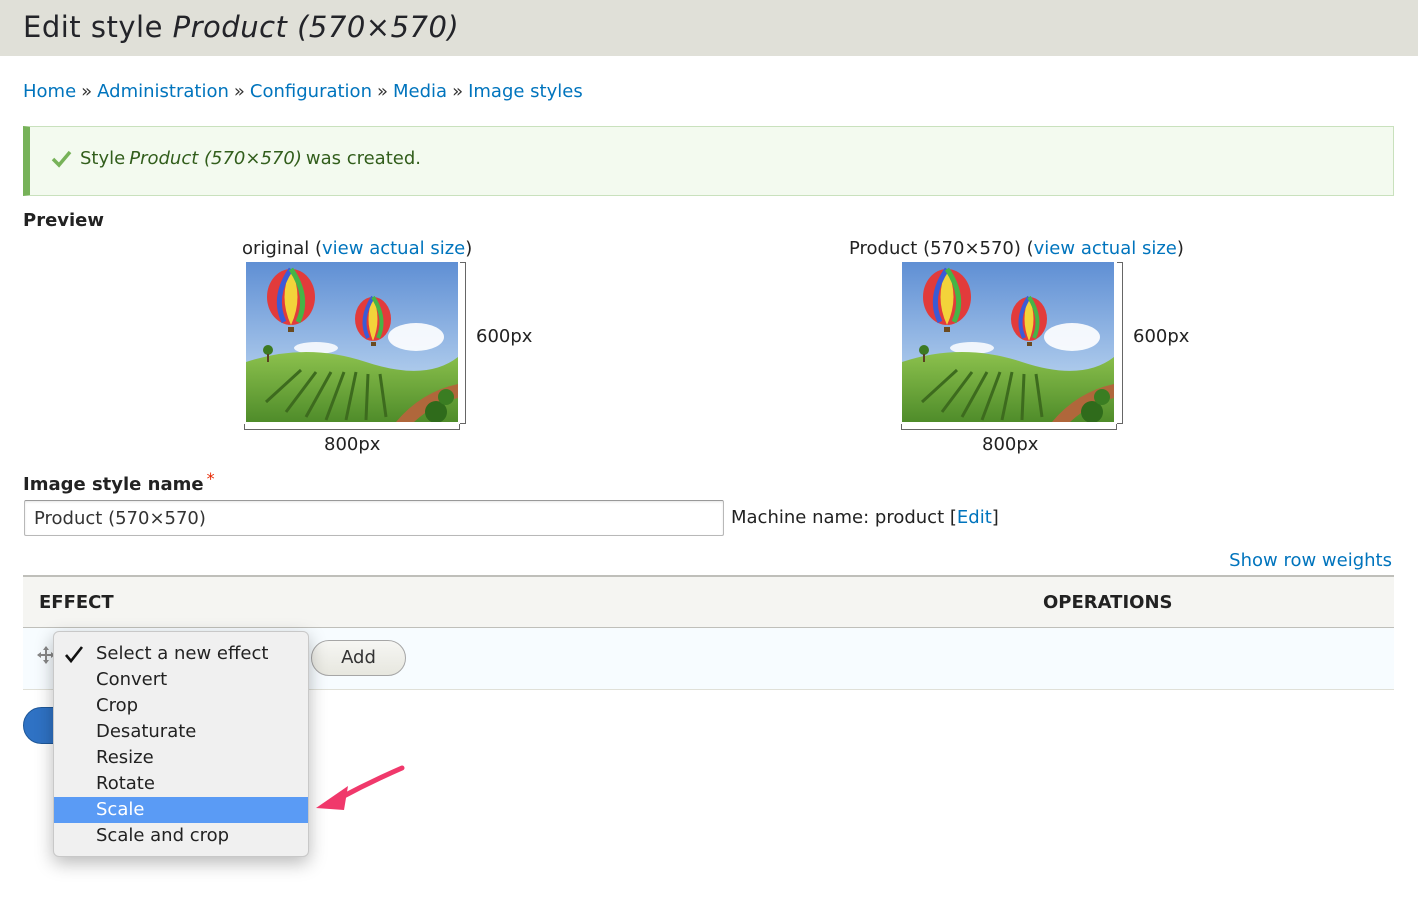 This screenshot has width=1418, height=922. I want to click on effect-option-rotate: Rotate, so click(181, 784).